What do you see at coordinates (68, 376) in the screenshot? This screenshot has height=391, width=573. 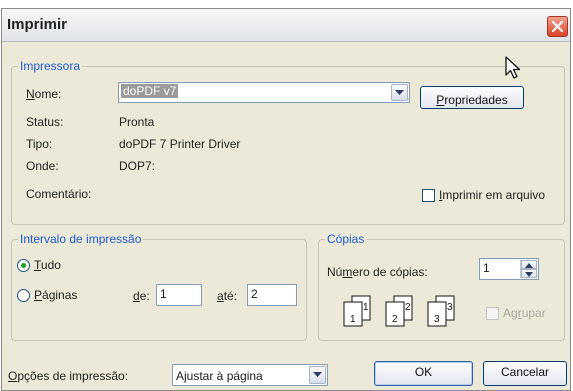 I see `print-options-label: Opções de impressão:` at bounding box center [68, 376].